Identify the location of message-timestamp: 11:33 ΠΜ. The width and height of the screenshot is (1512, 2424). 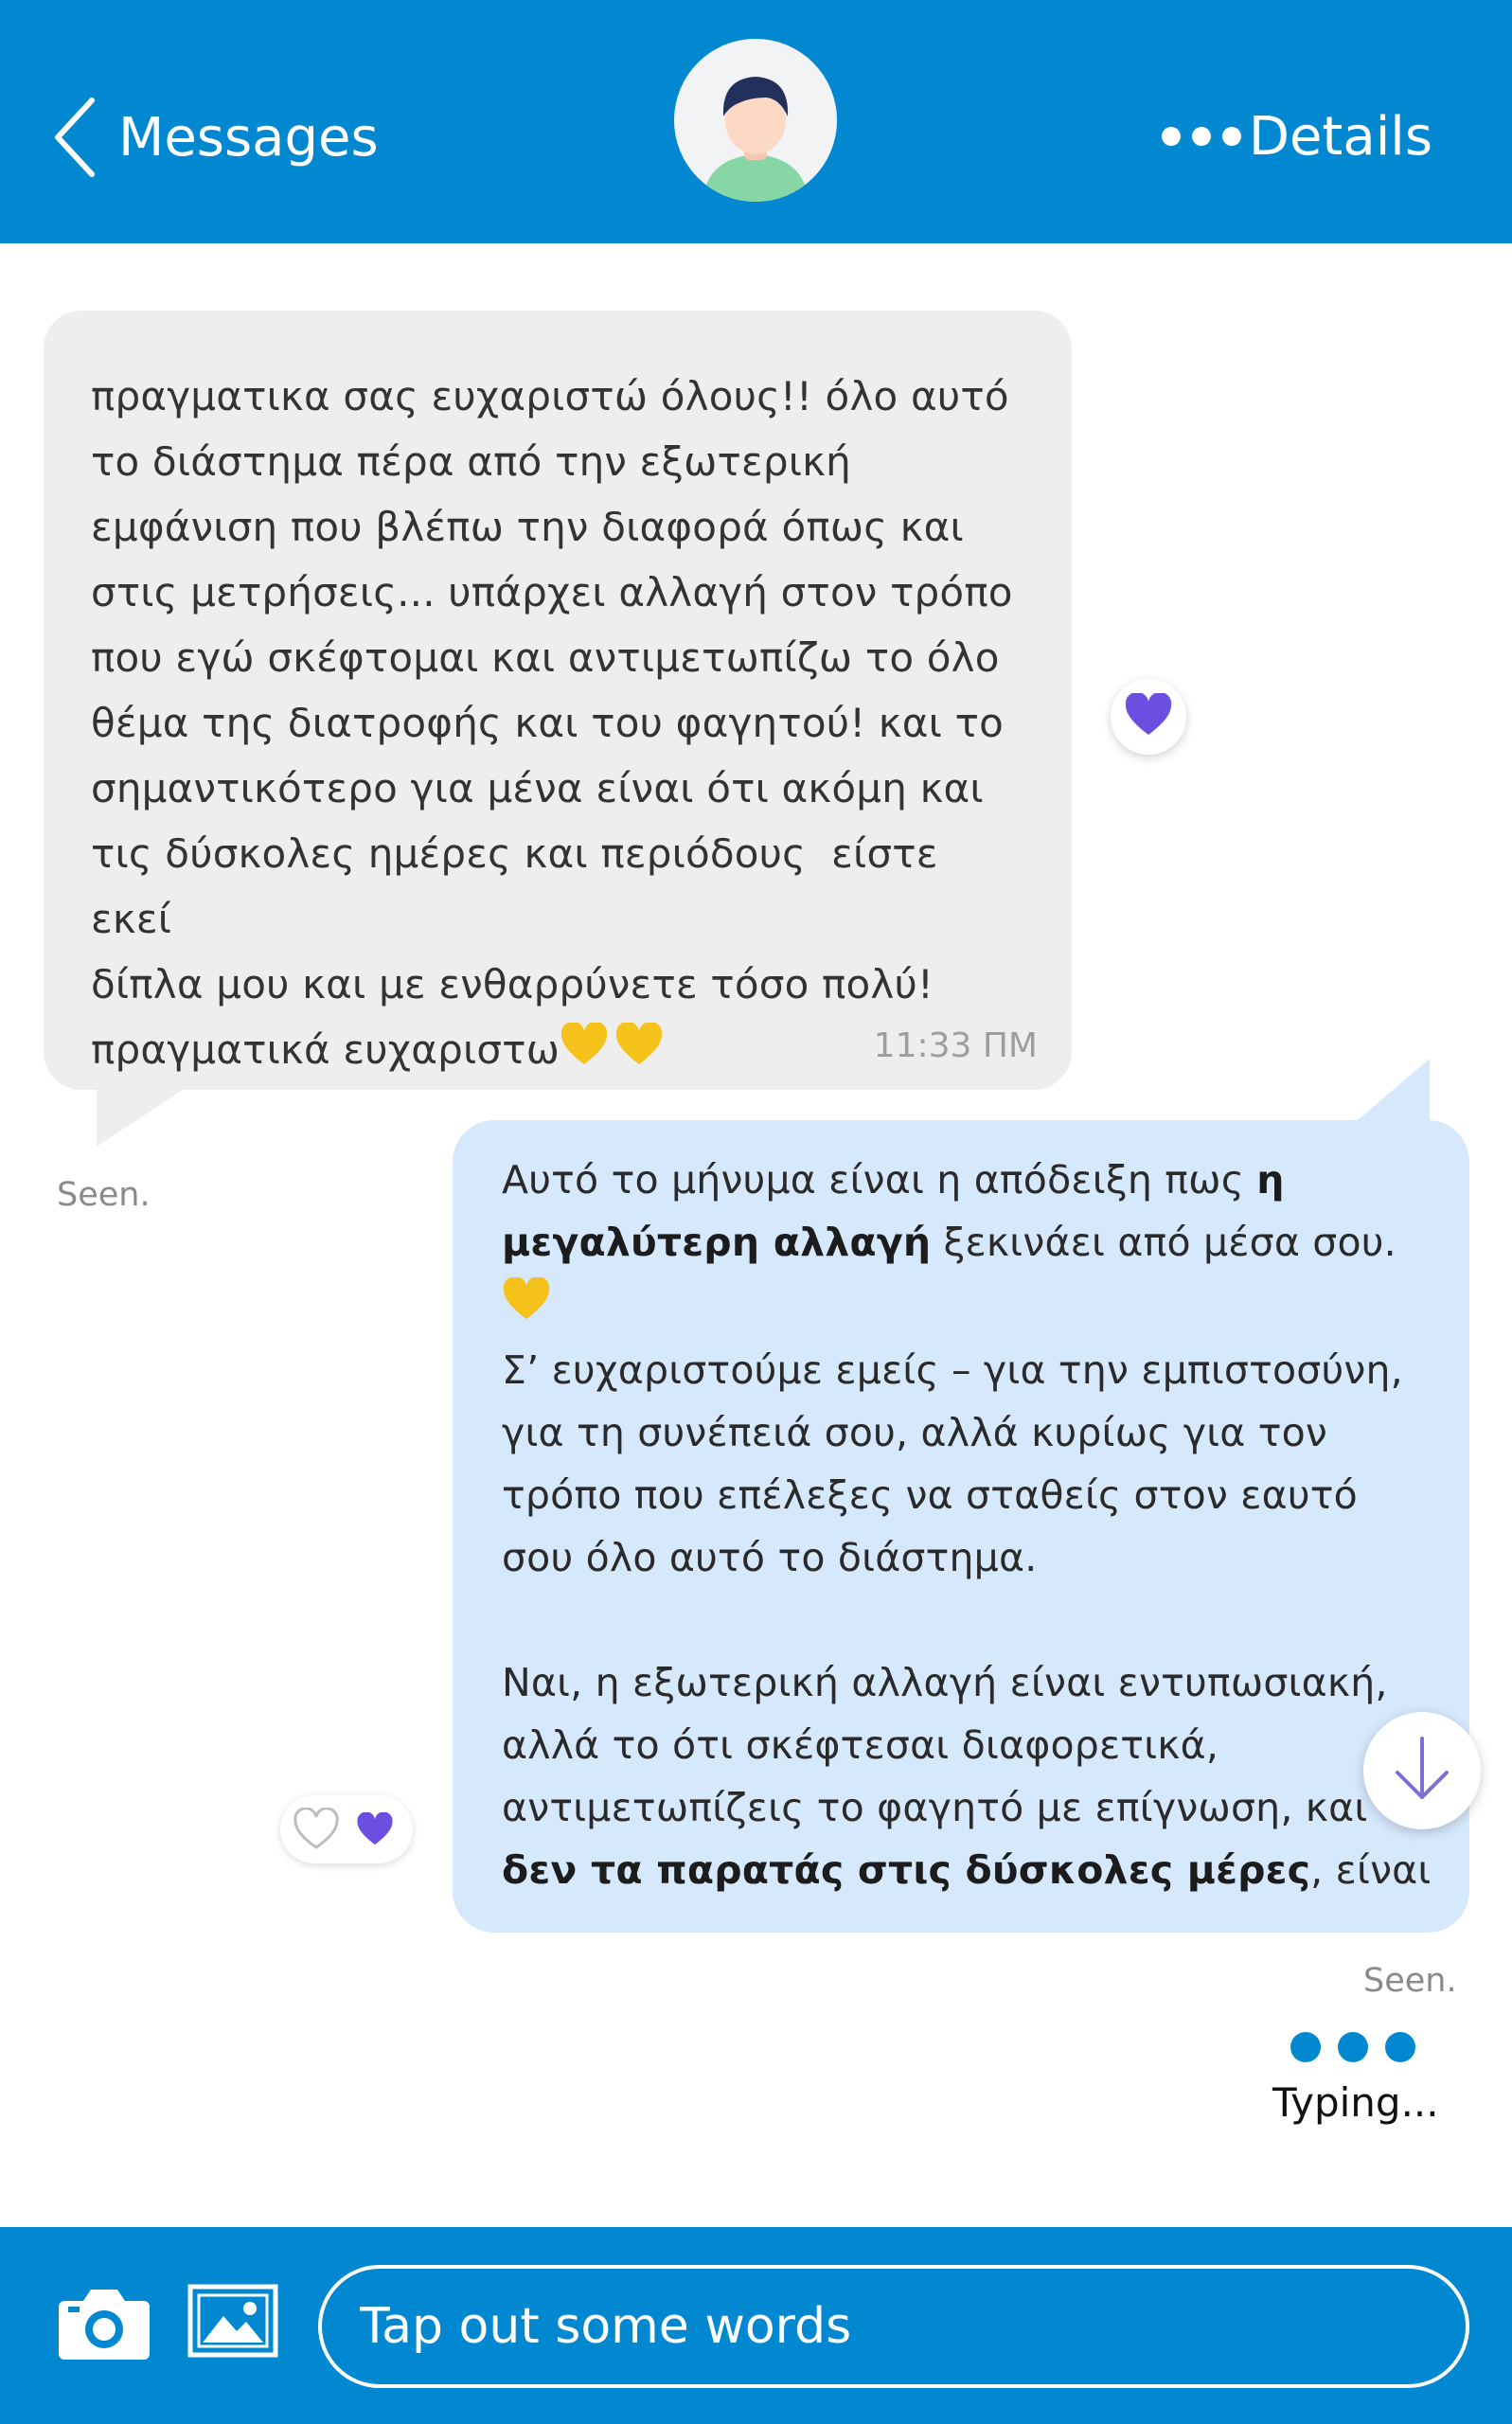
(955, 1045).